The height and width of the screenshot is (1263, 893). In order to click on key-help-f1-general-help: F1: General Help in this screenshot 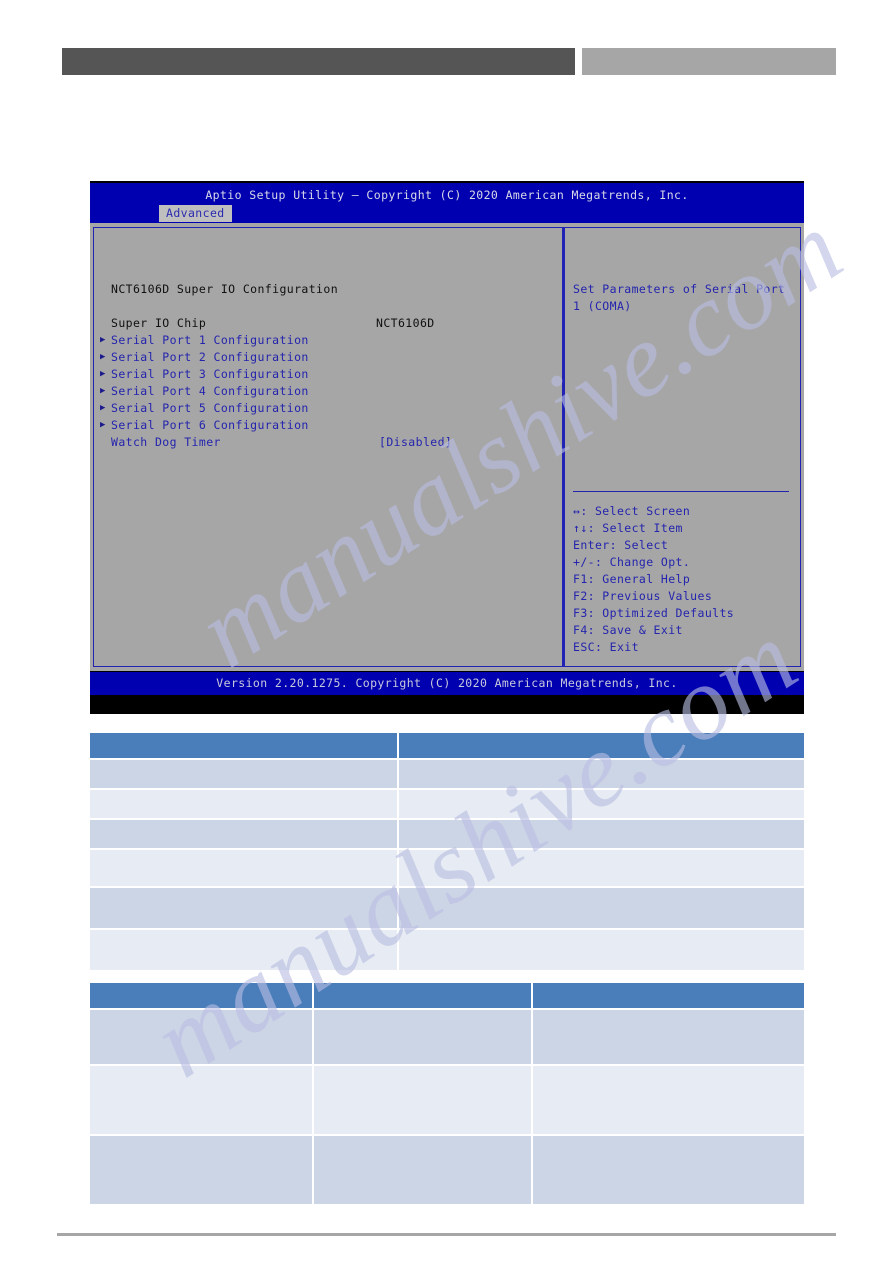, I will do `click(632, 579)`.